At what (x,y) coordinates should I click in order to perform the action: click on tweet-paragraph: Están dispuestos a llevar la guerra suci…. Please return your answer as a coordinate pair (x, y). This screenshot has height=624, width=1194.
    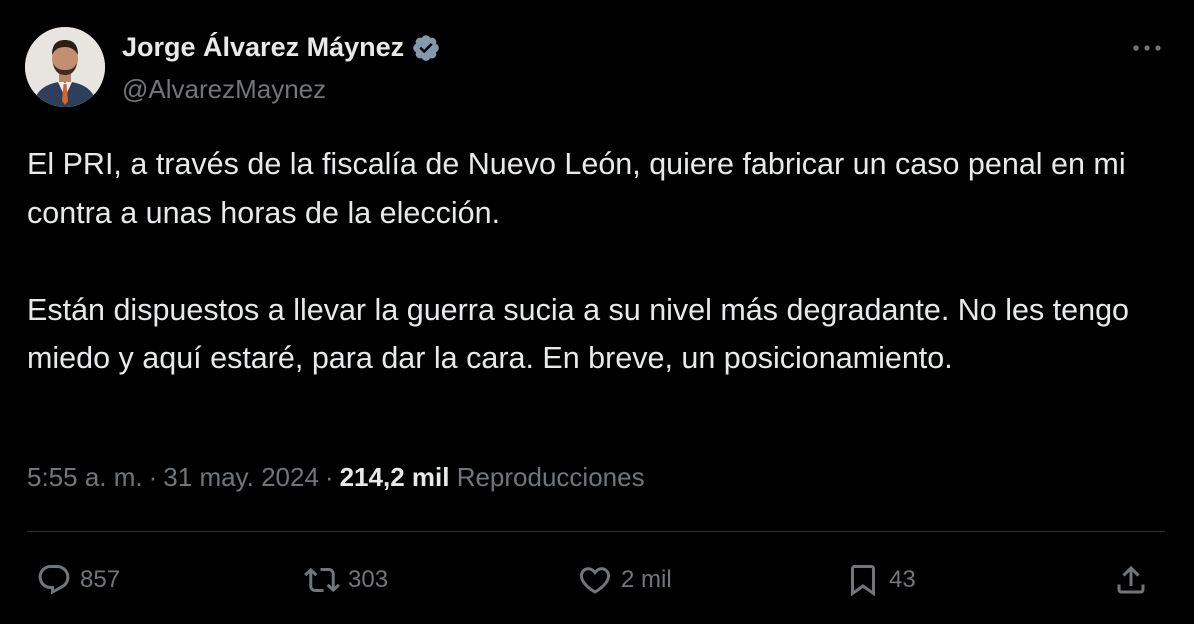
    Looking at the image, I should click on (578, 334).